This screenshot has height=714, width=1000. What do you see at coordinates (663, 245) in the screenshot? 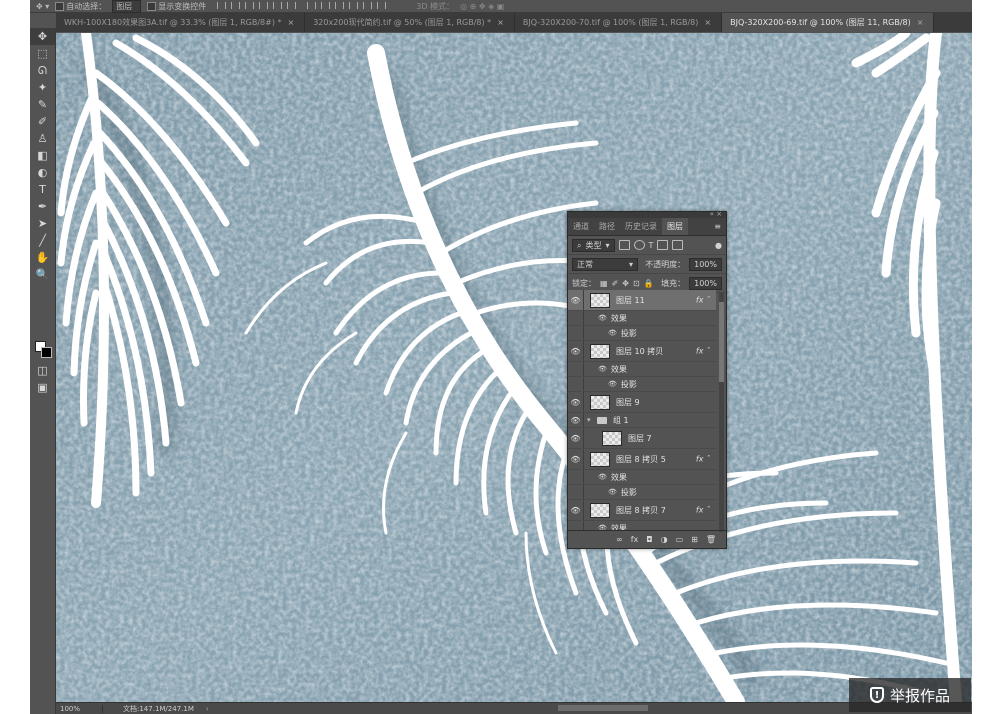
I see `shape-filter-icon` at bounding box center [663, 245].